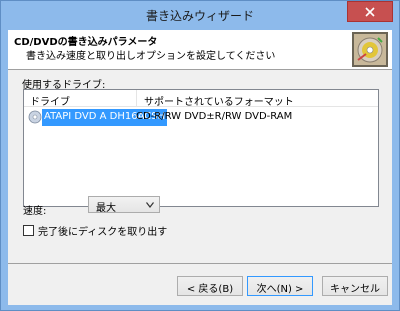 The image size is (400, 311). I want to click on chevron-down-icon, so click(150, 205).